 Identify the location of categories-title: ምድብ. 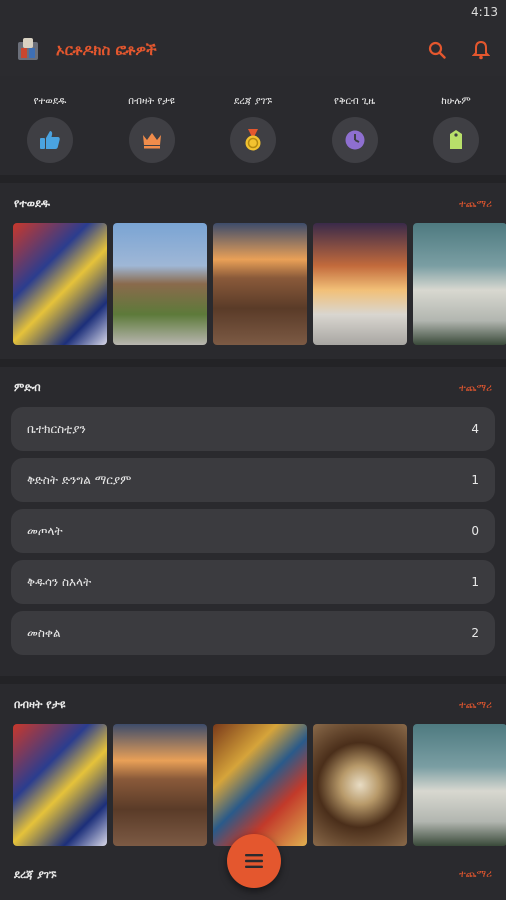
(27, 387).